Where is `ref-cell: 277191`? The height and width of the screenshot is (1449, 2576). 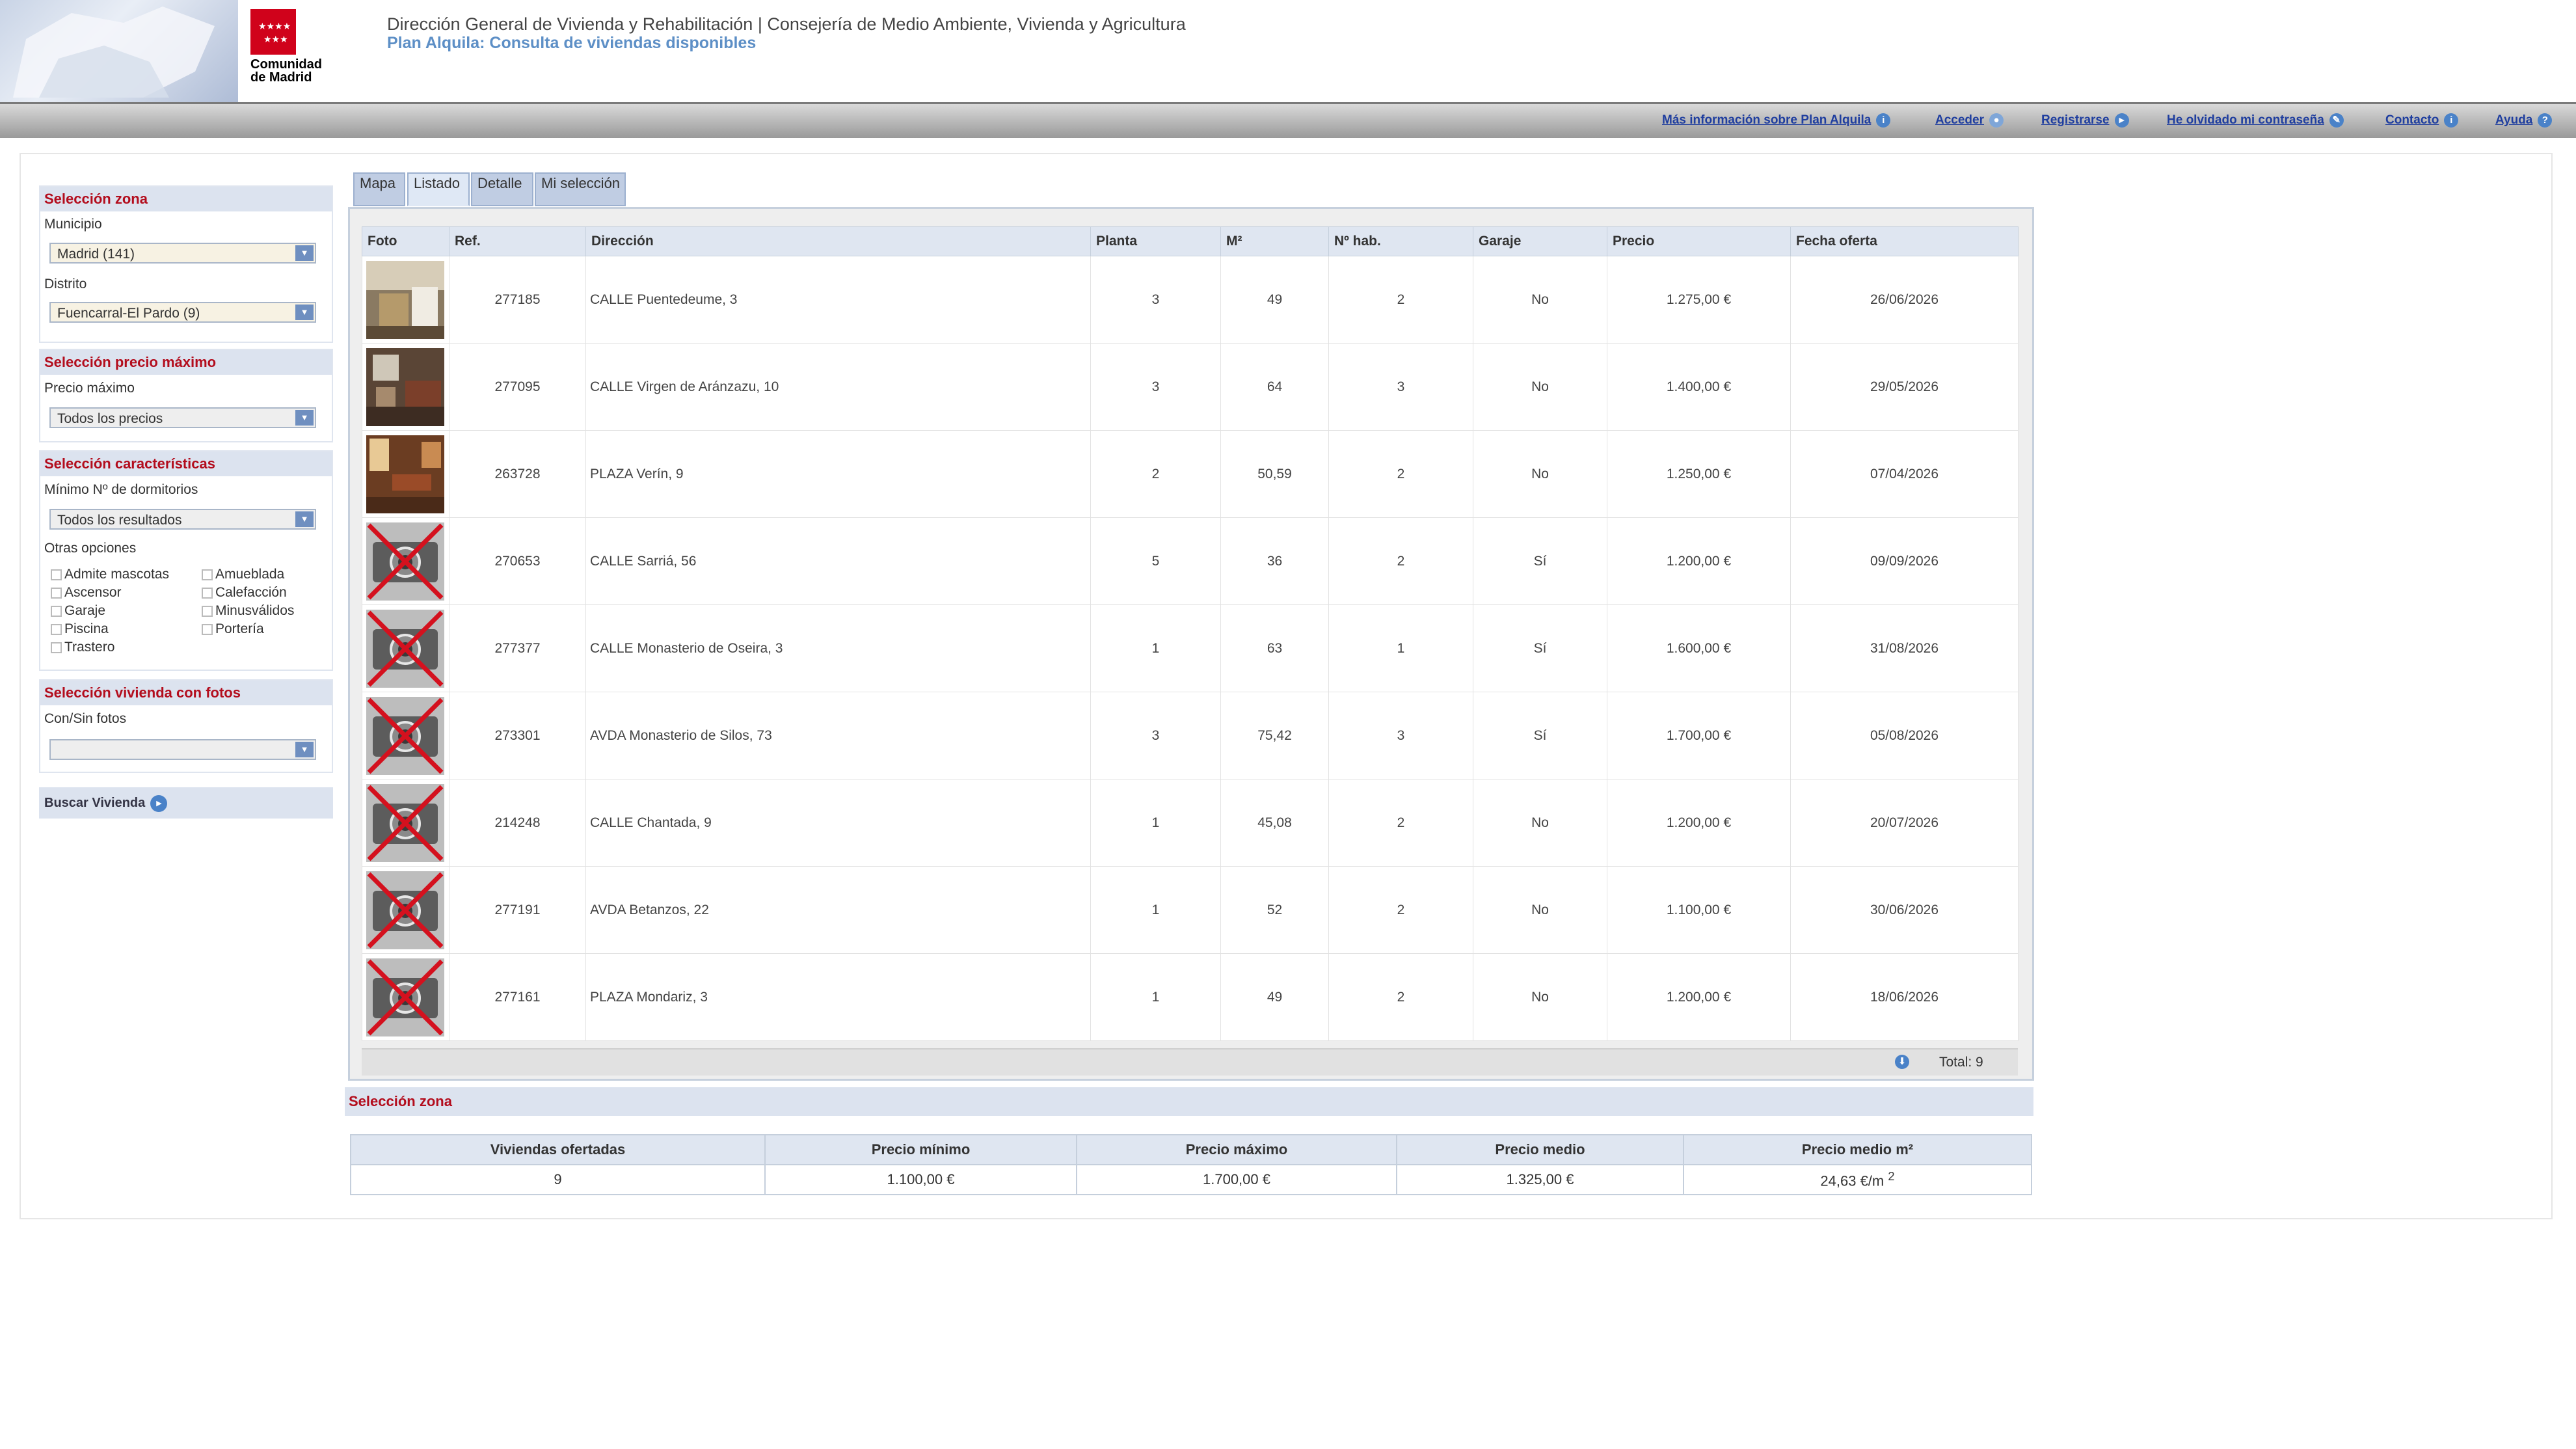 ref-cell: 277191 is located at coordinates (517, 910).